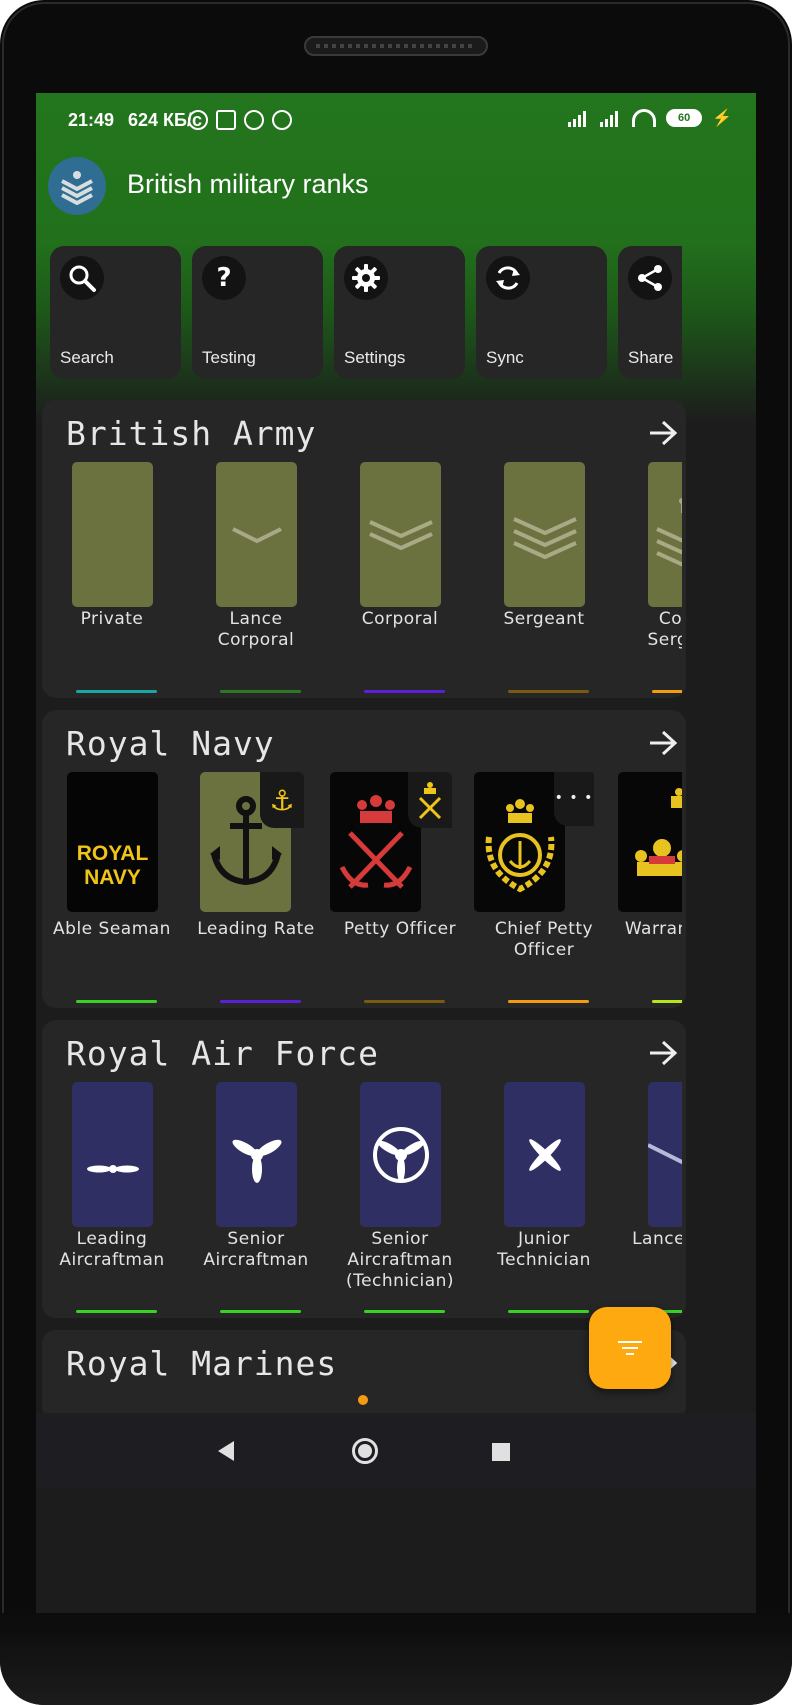 The height and width of the screenshot is (1705, 792). What do you see at coordinates (651, 357) in the screenshot?
I see `share-label: Share` at bounding box center [651, 357].